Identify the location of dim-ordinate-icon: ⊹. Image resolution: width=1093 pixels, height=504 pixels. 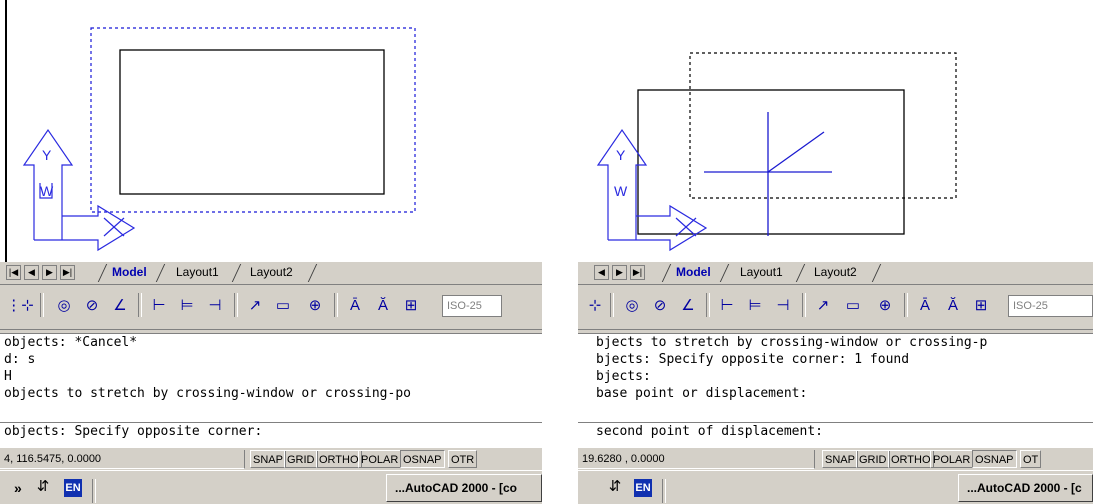
(595, 306).